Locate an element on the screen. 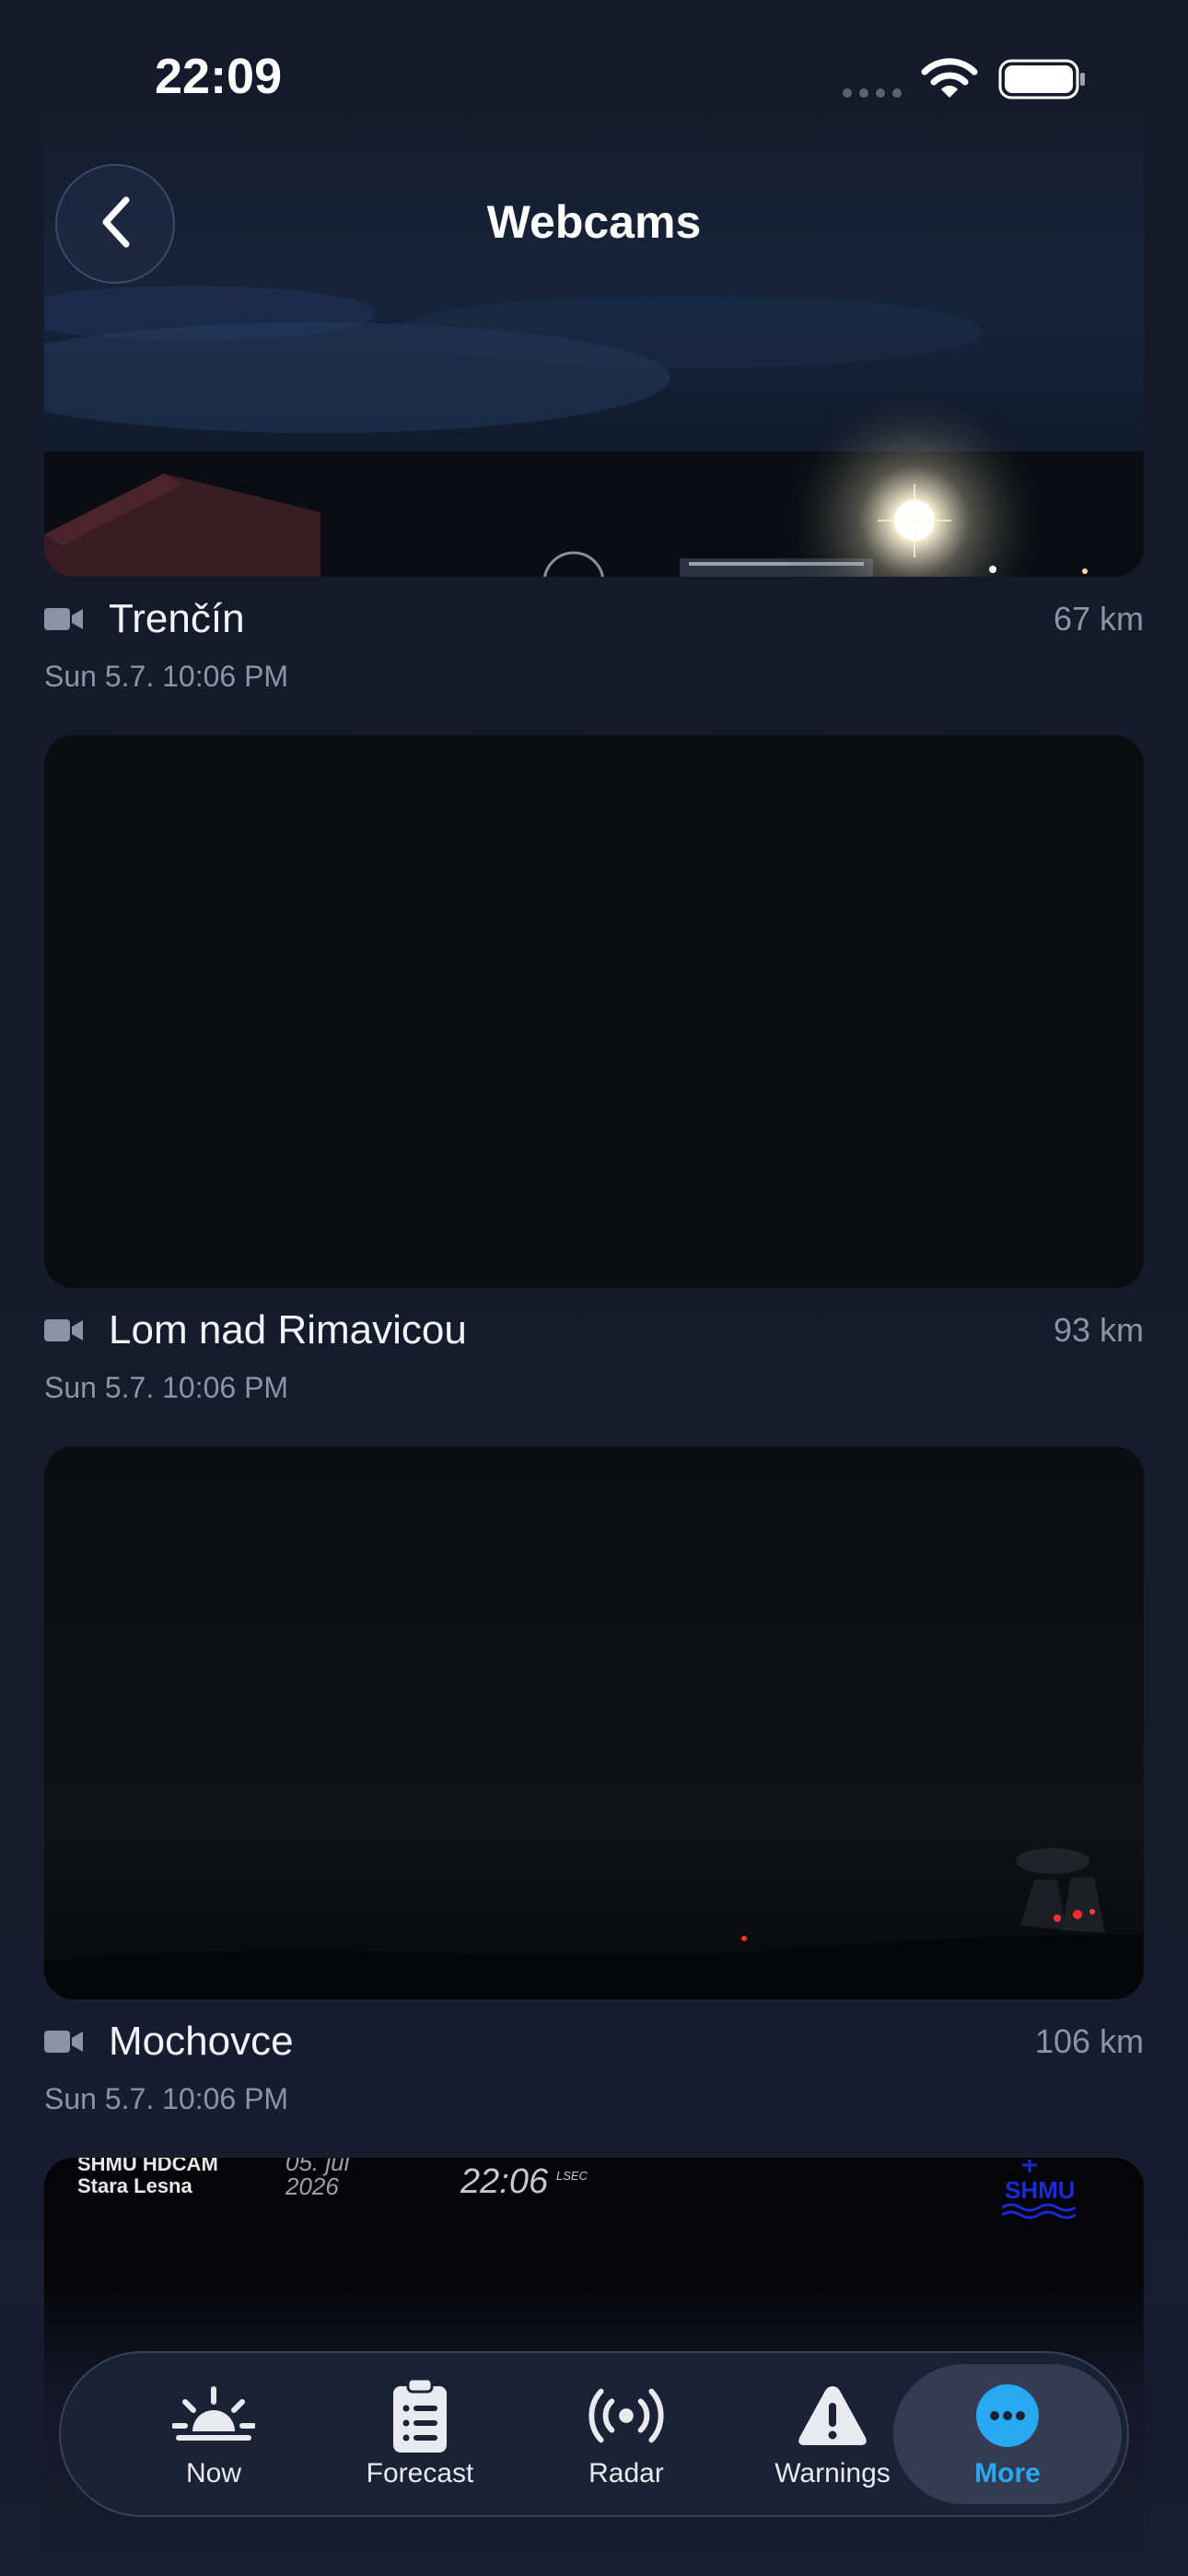 This screenshot has height=2576, width=1188. tab-bar: Now Forecast Radar Warnings More is located at coordinates (594, 2434).